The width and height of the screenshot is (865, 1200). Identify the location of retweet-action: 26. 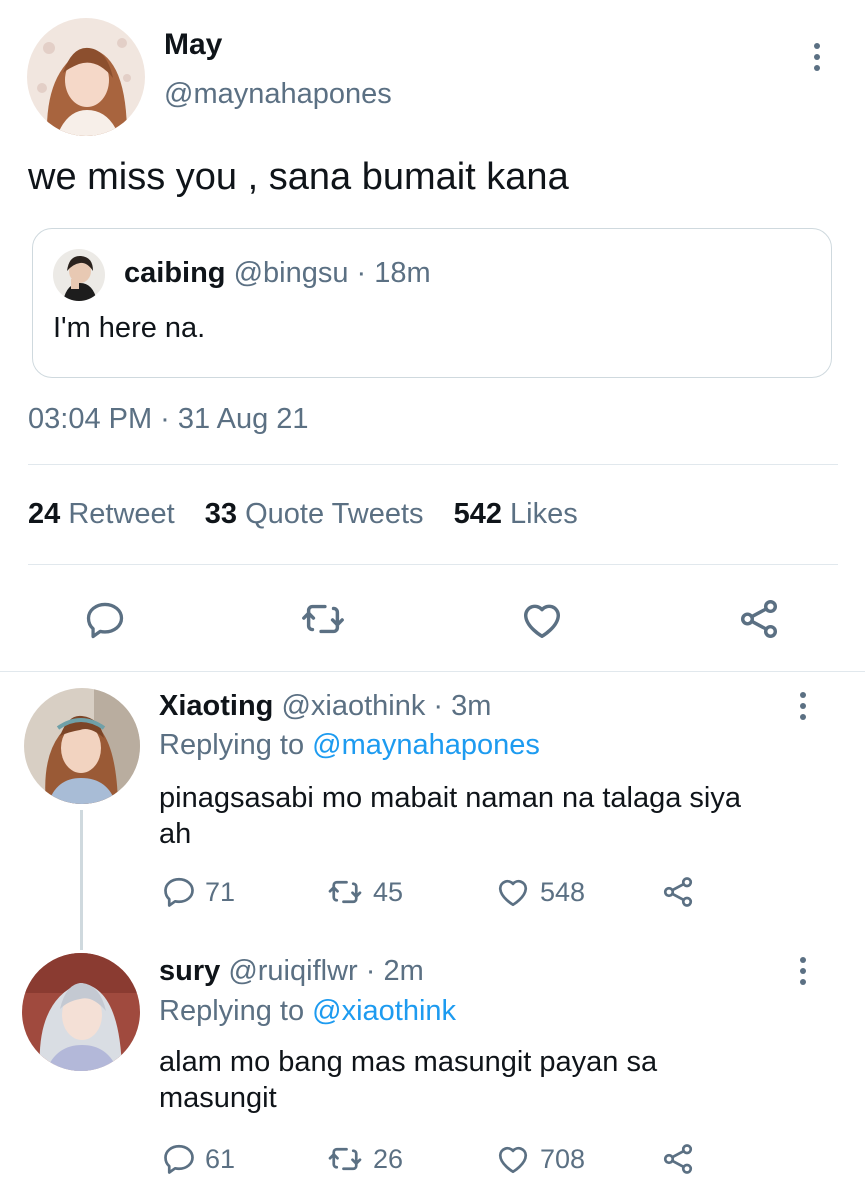
(364, 1159).